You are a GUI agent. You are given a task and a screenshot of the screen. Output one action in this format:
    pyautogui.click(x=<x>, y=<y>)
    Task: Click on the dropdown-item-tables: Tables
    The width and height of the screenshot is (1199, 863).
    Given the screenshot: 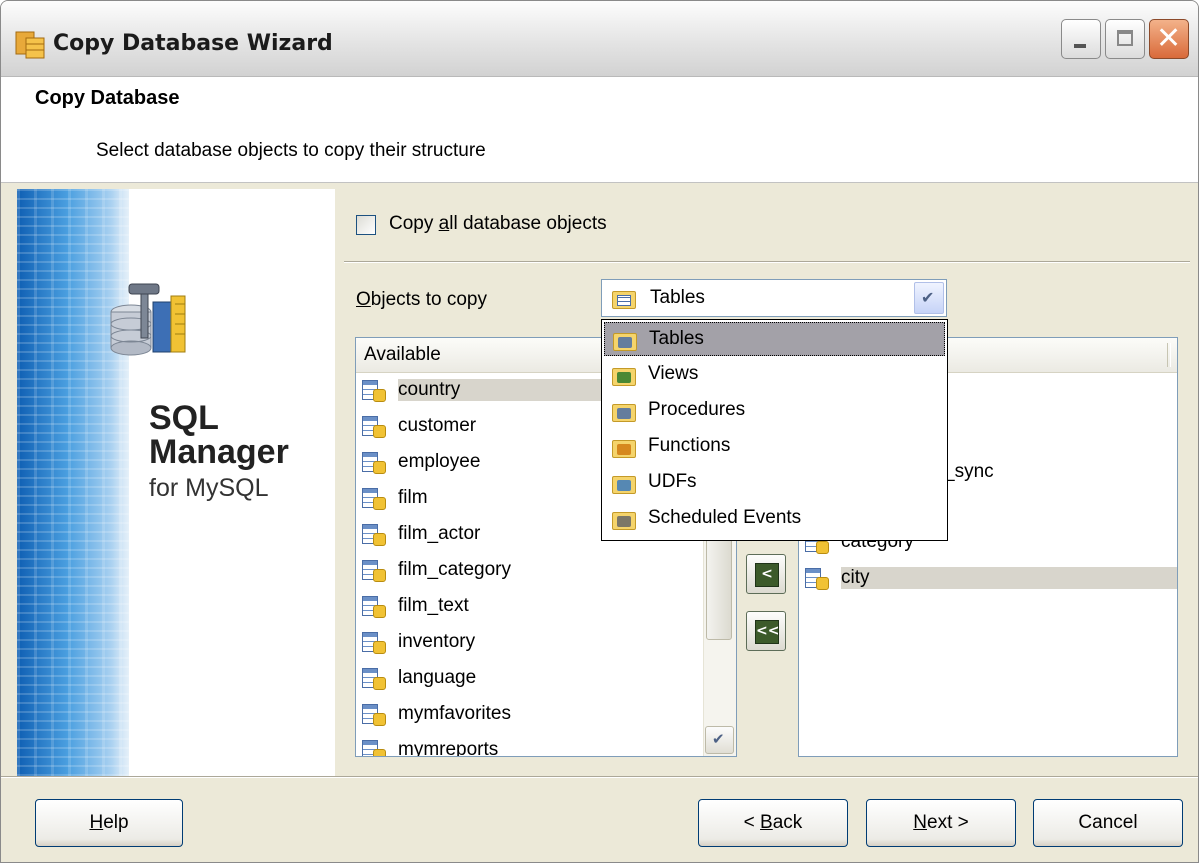 What is the action you would take?
    pyautogui.click(x=774, y=339)
    